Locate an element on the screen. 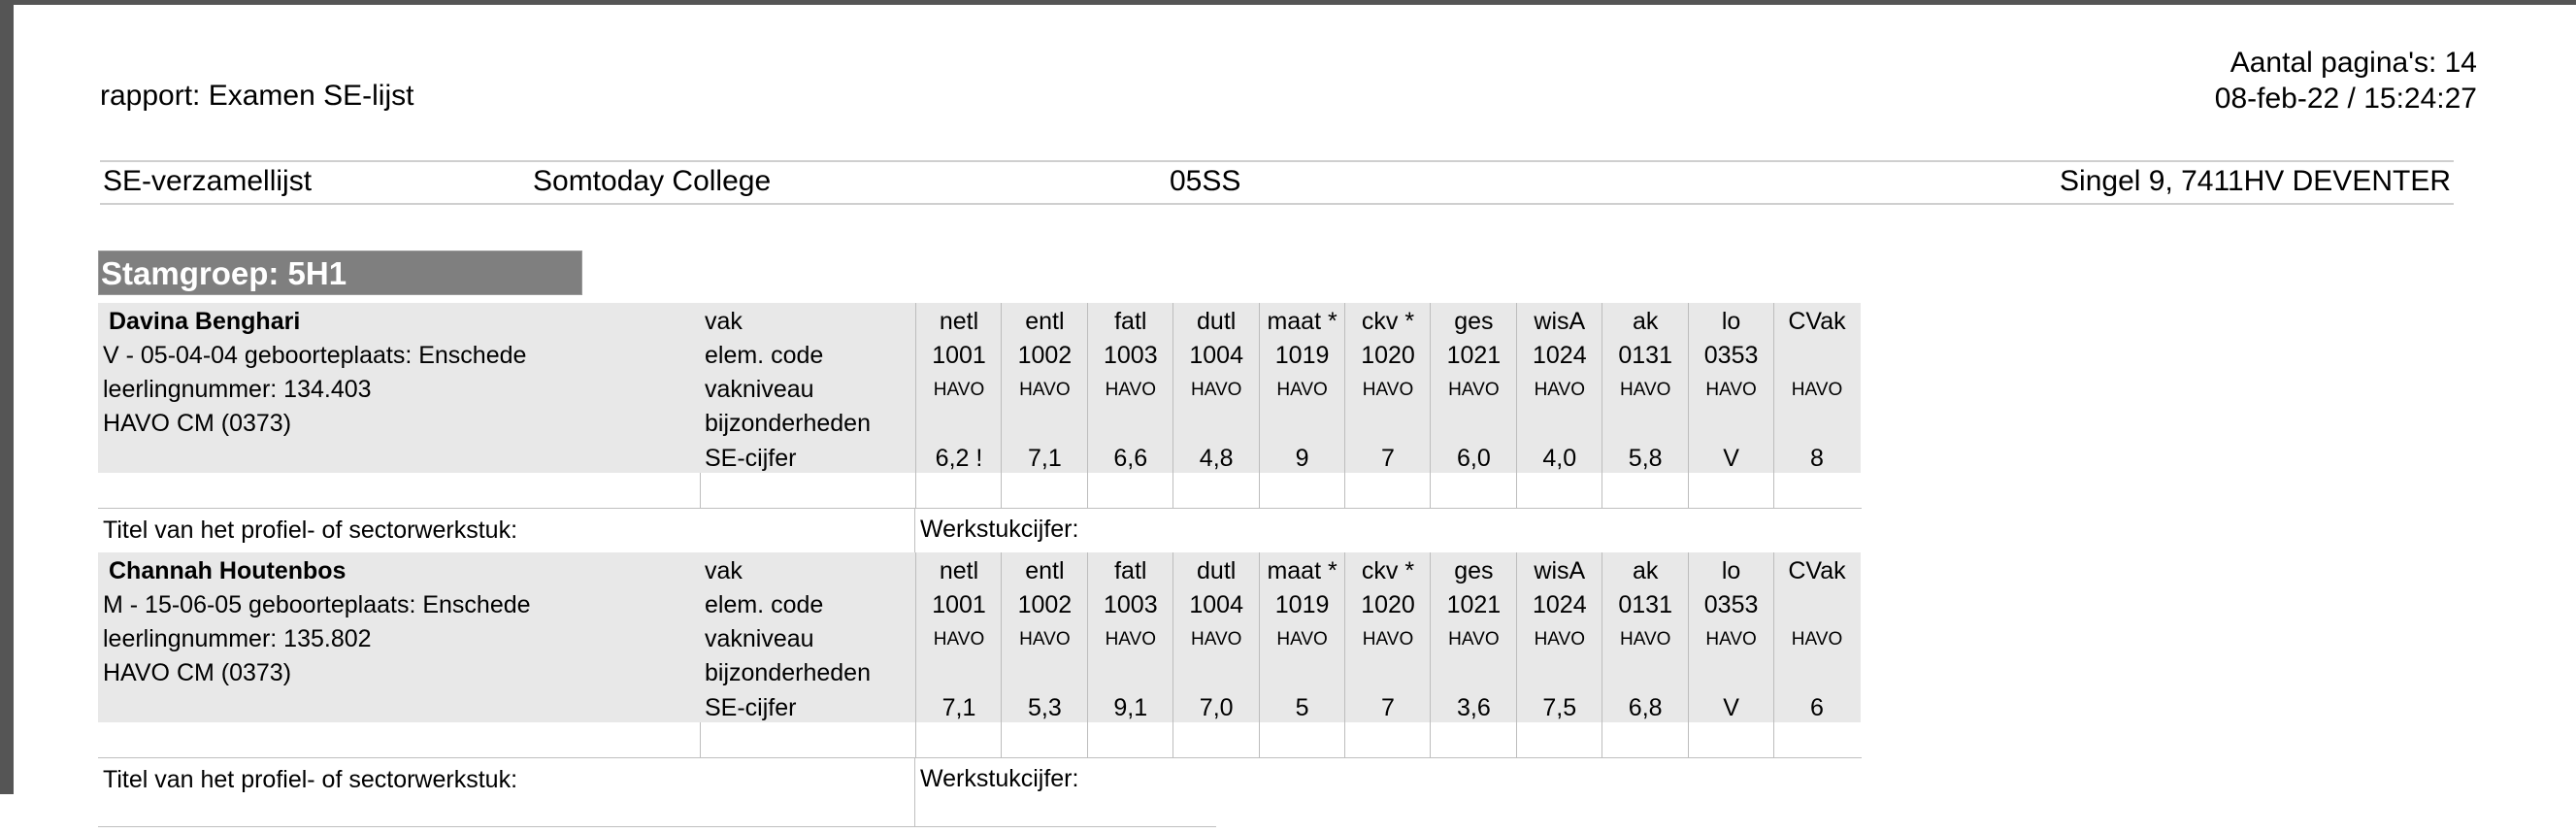  subject-name: fatl is located at coordinates (1130, 570).